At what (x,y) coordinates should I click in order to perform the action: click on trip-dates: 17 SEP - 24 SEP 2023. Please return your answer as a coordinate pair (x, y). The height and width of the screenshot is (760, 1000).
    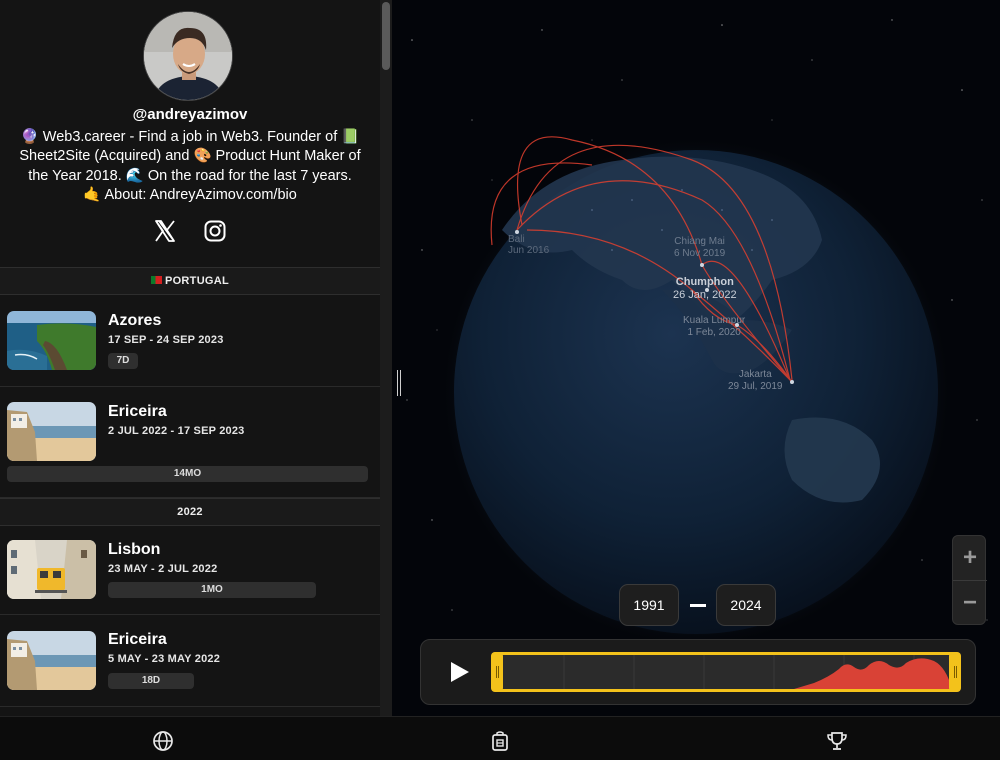
    Looking at the image, I should click on (166, 340).